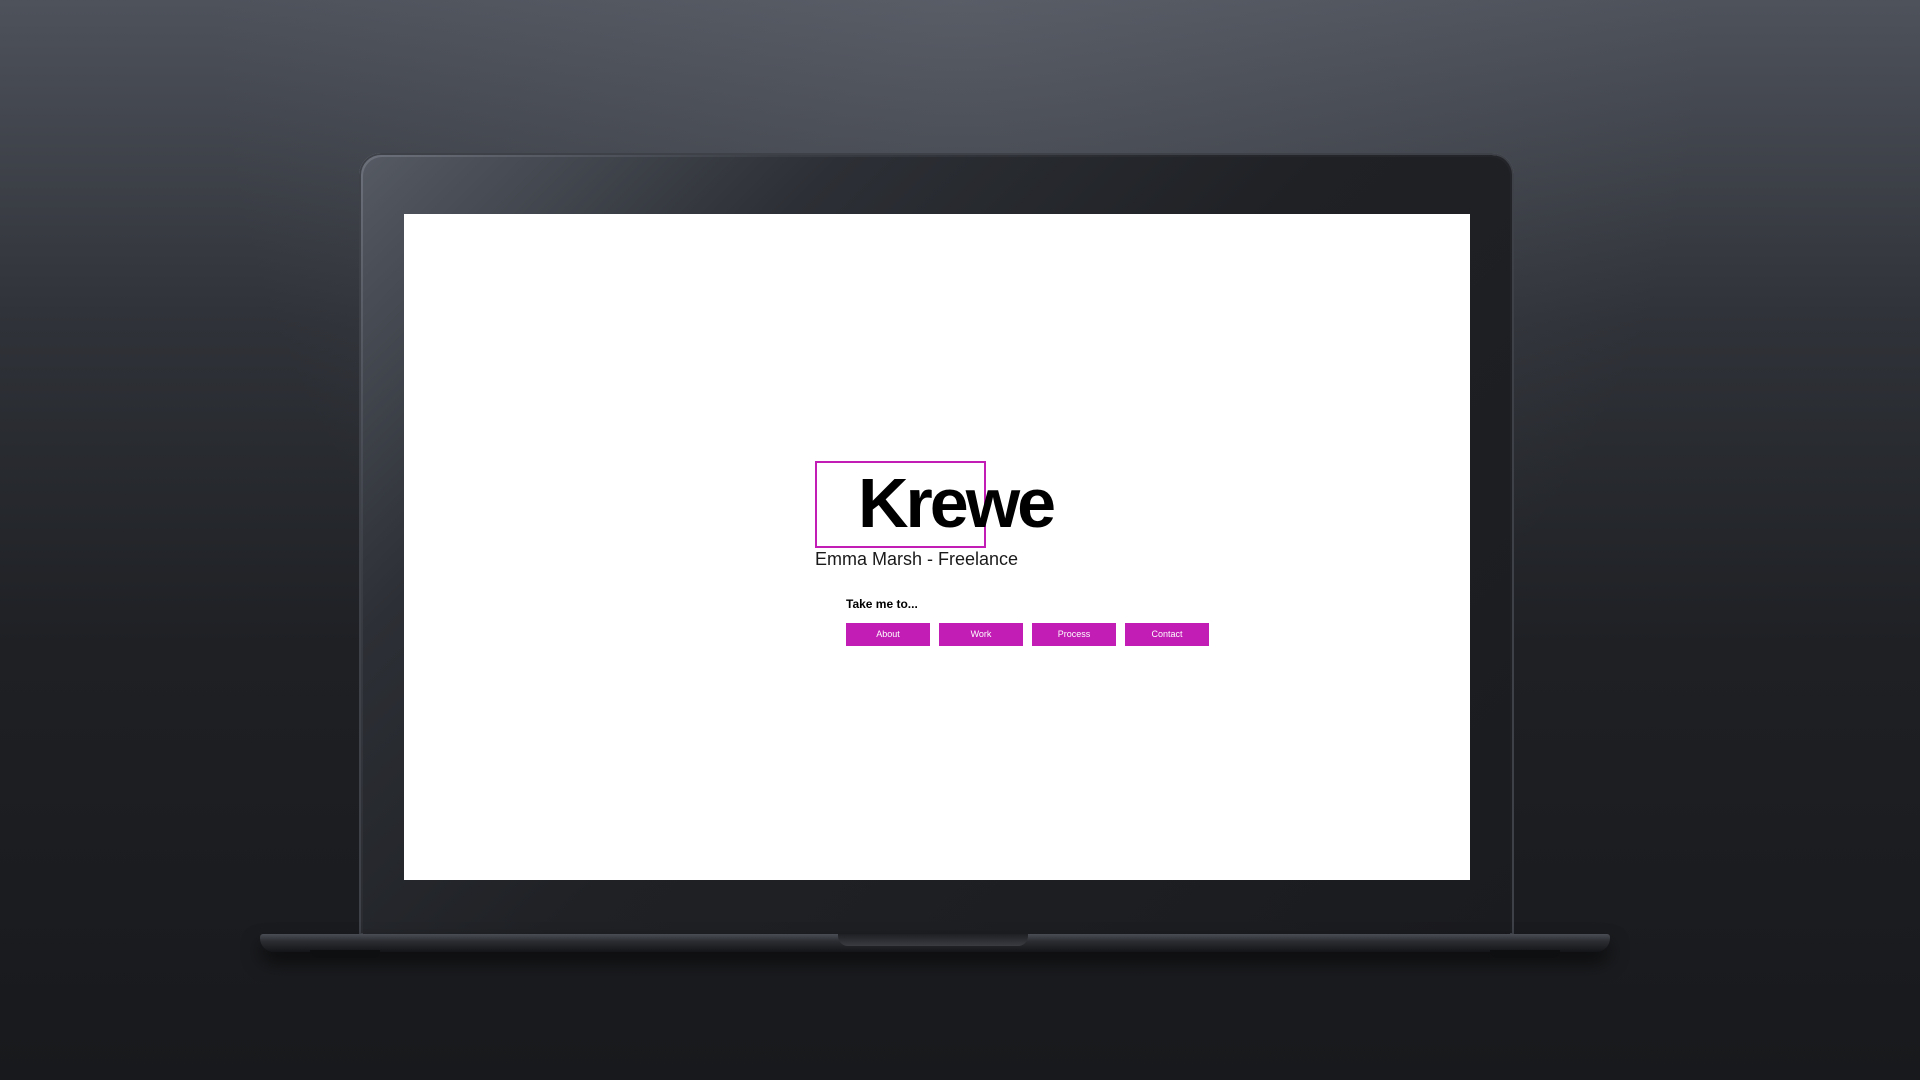 This screenshot has height=1080, width=1920. Describe the element at coordinates (888, 634) in the screenshot. I see `about-button: About` at that location.